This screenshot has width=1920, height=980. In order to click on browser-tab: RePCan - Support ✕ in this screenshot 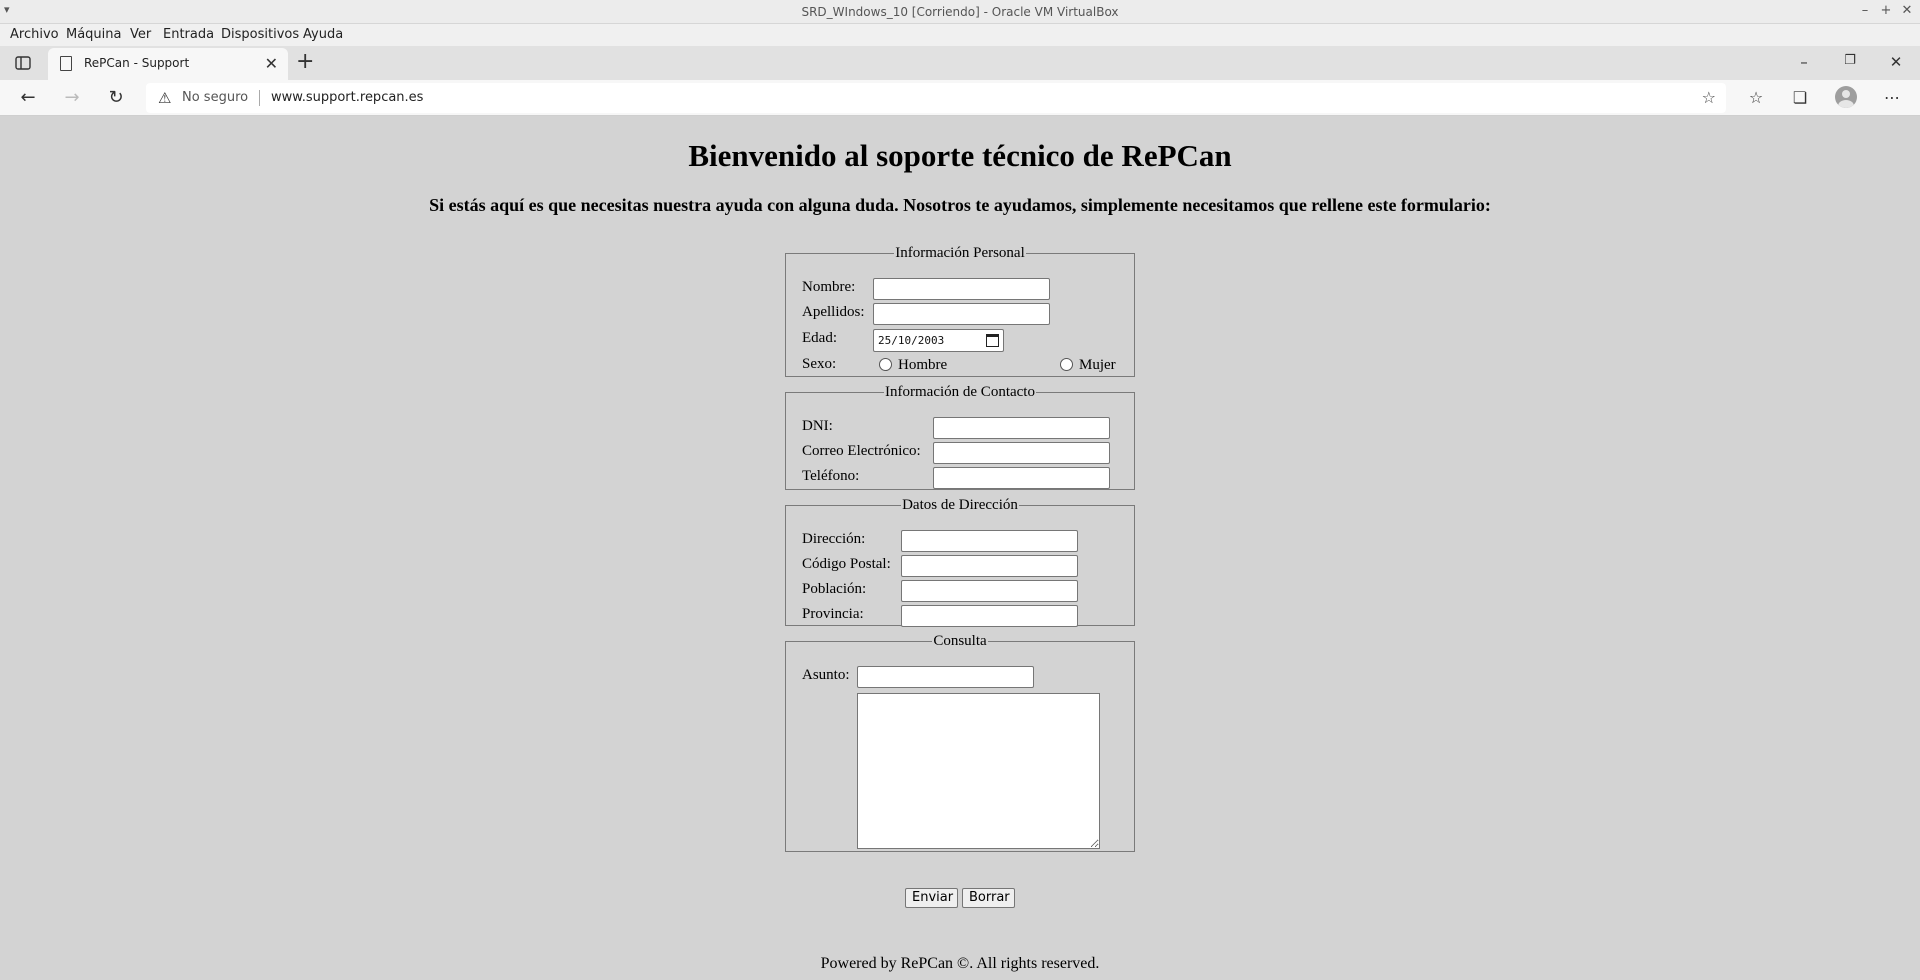, I will do `click(168, 64)`.